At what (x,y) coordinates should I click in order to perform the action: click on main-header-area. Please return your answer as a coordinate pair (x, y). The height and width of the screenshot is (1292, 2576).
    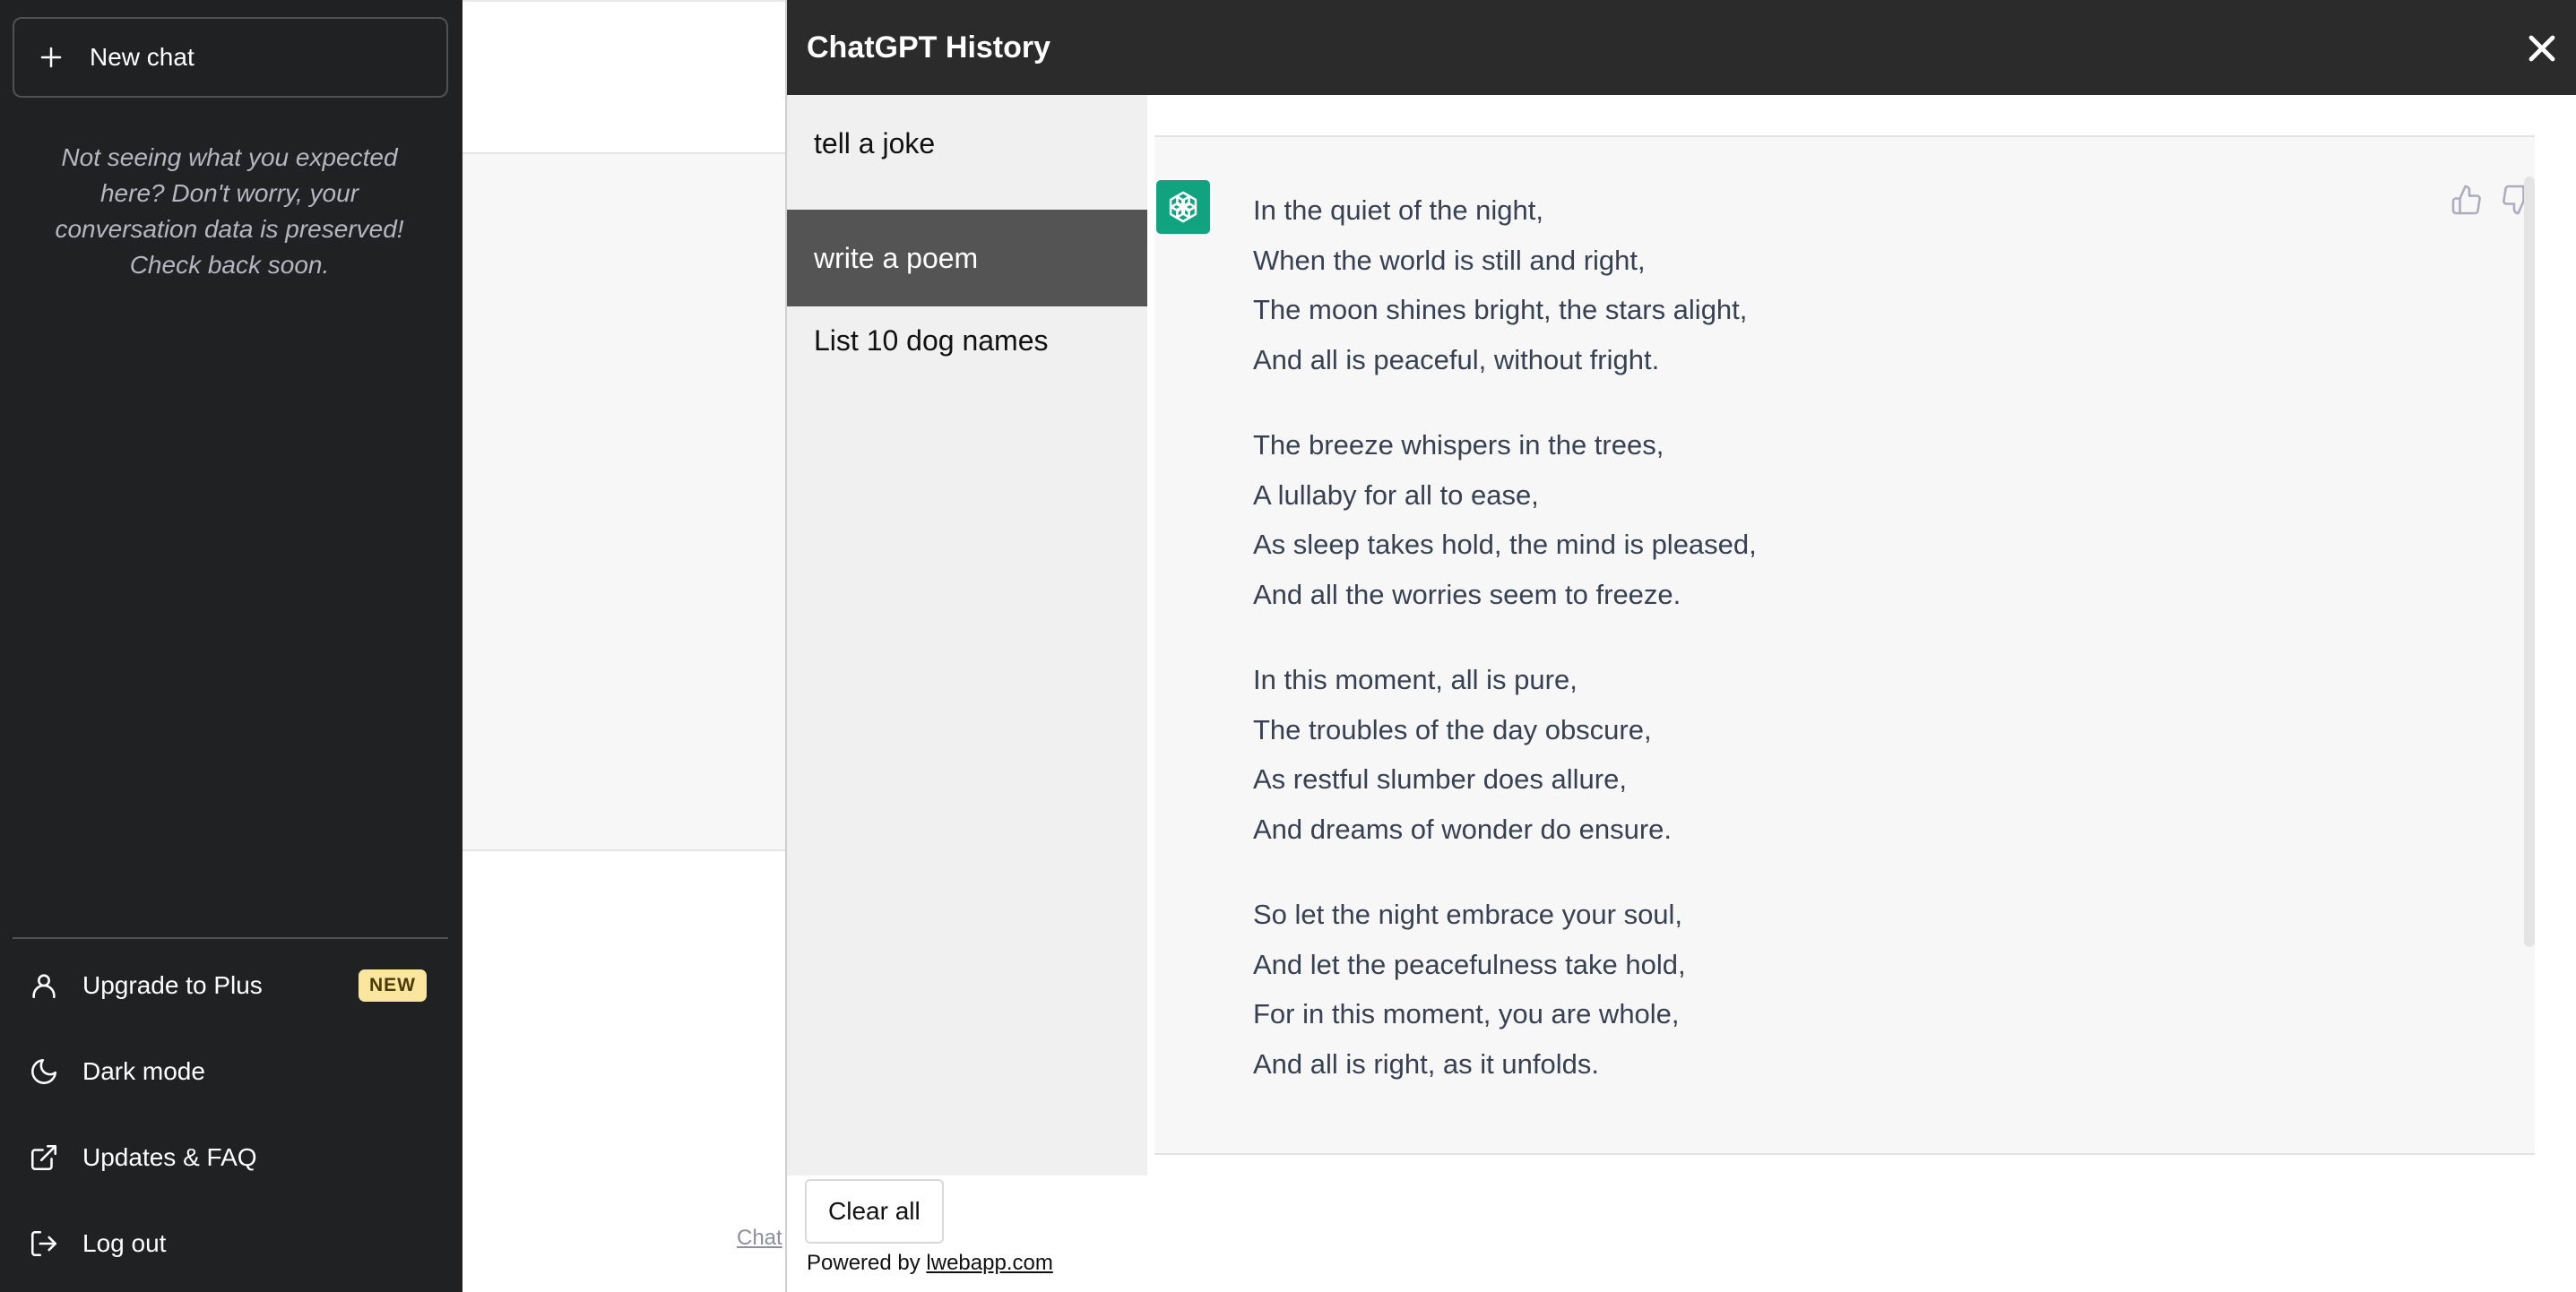
    Looking at the image, I should click on (624, 77).